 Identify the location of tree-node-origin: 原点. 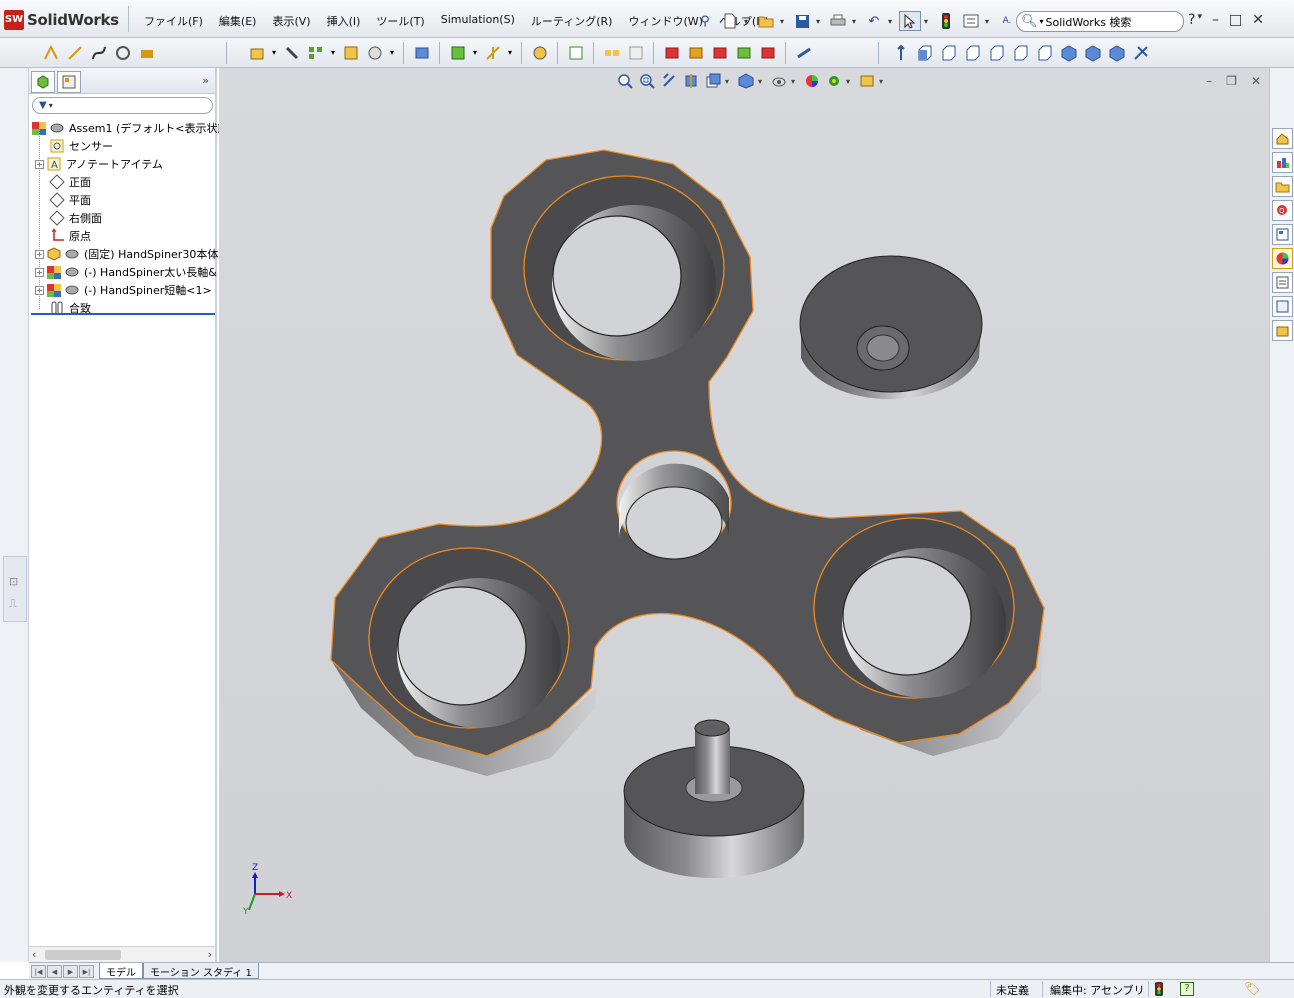
(70, 236).